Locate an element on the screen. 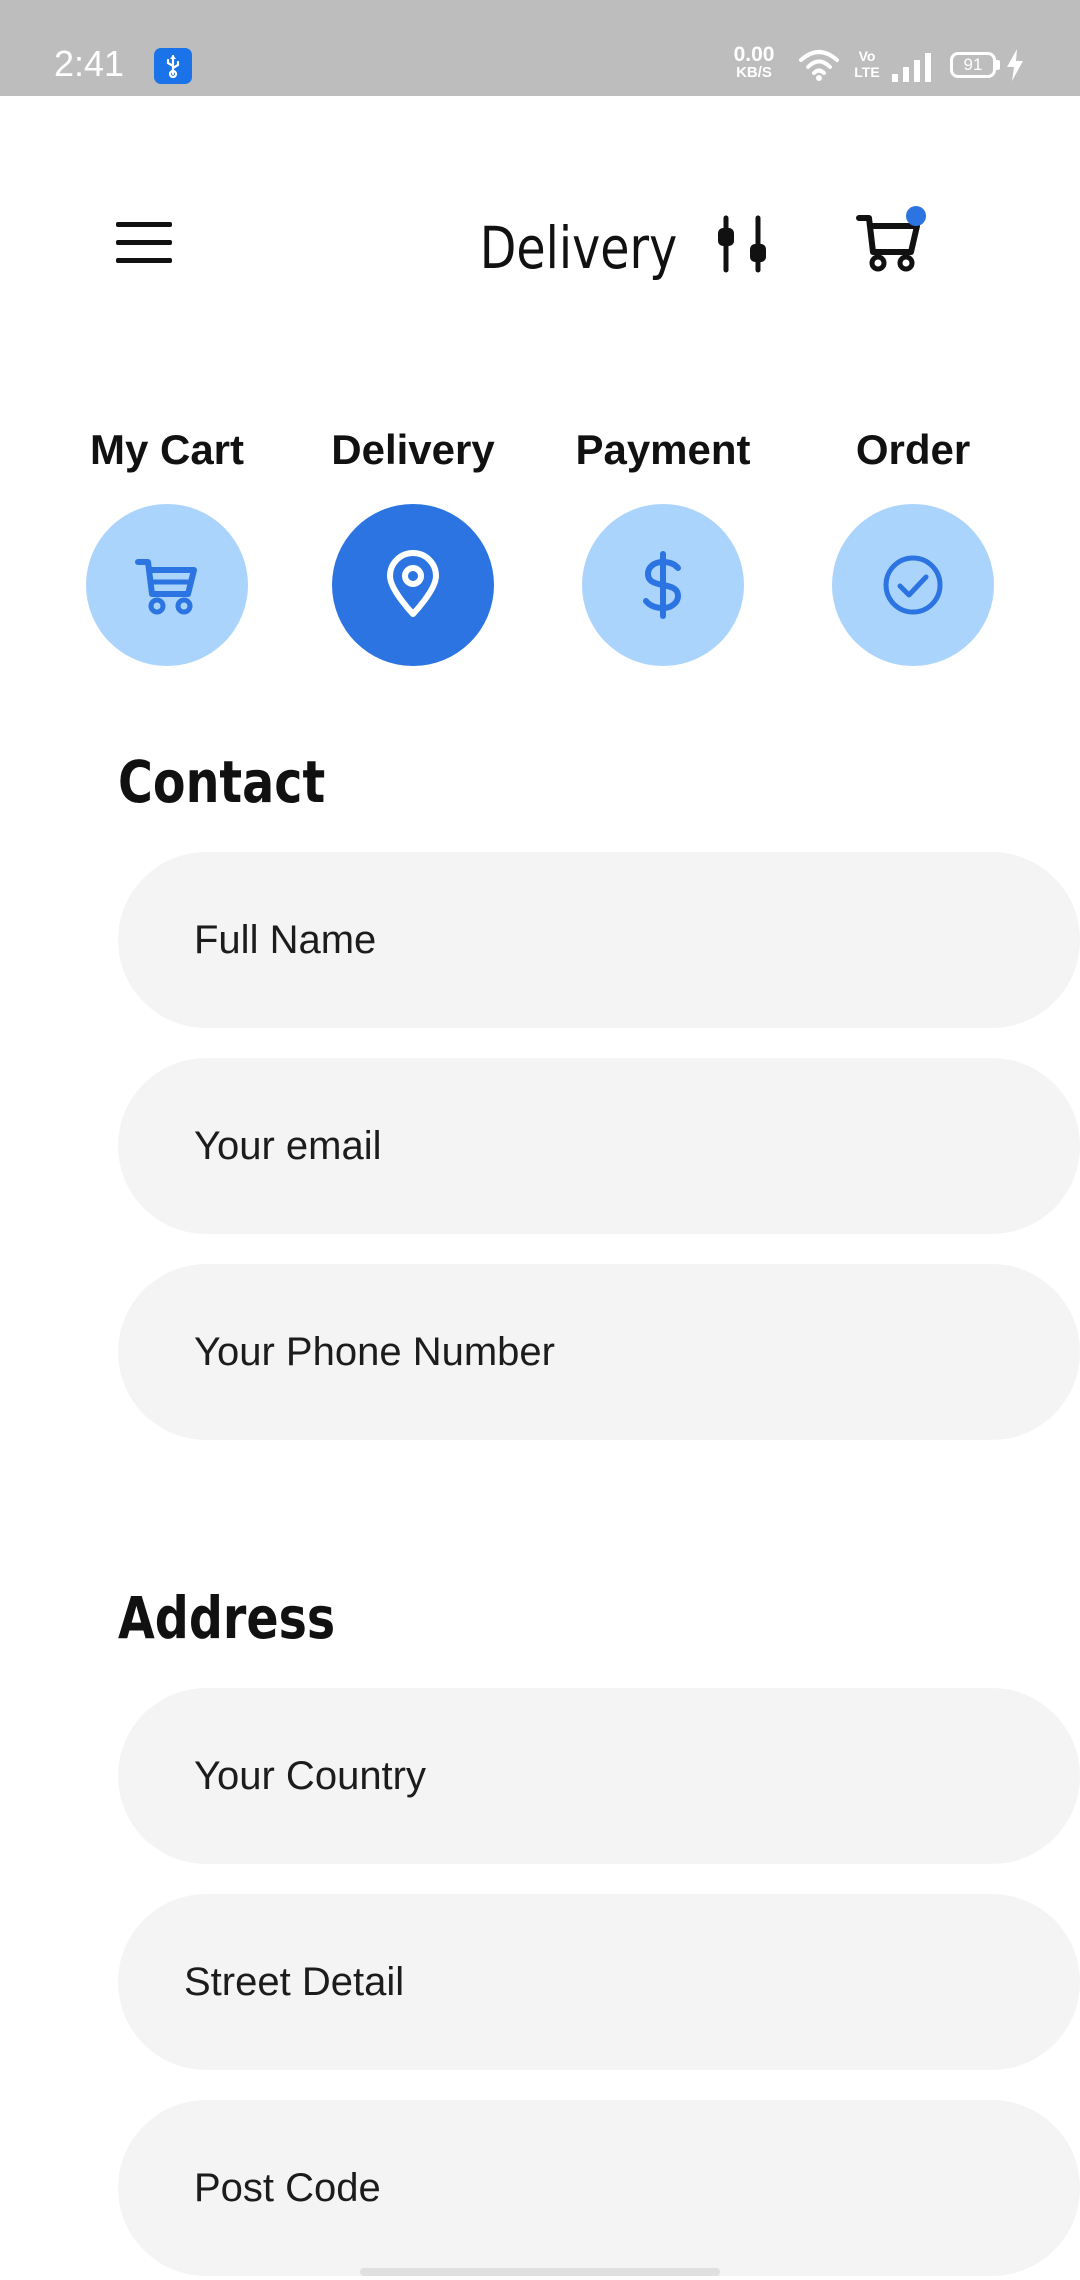 The height and width of the screenshot is (2280, 1080). step-order: Order is located at coordinates (913, 544).